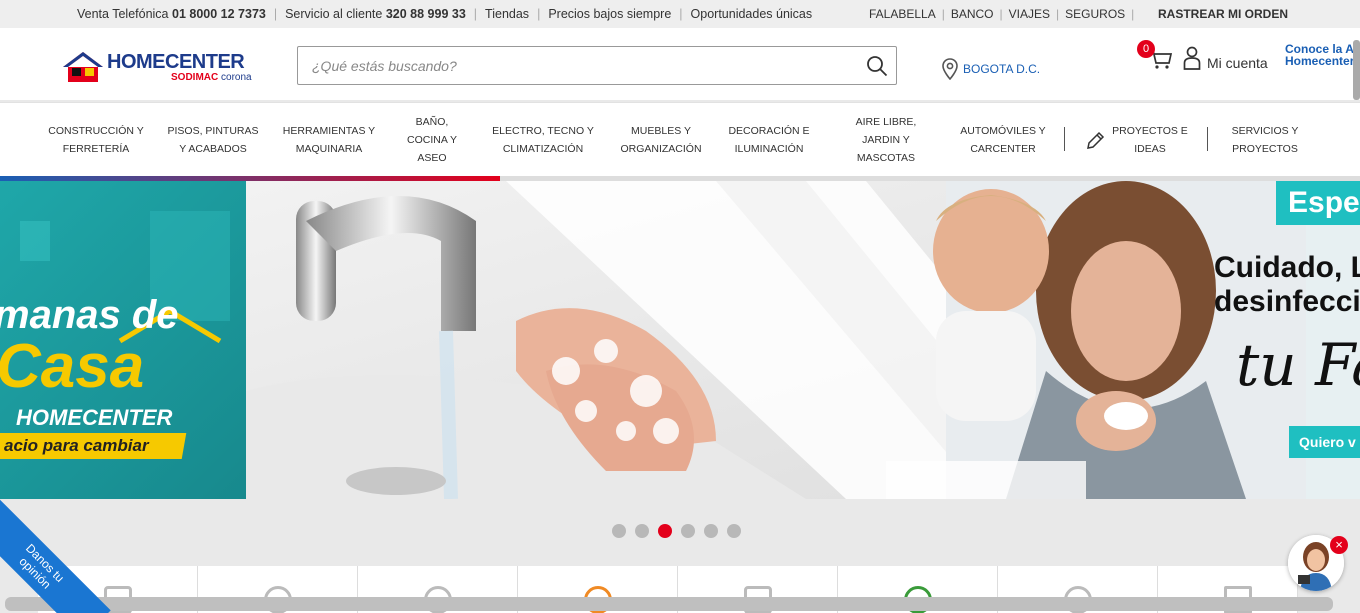 The image size is (1360, 613). Describe the element at coordinates (1192, 58) in the screenshot. I see `user-icon` at that location.